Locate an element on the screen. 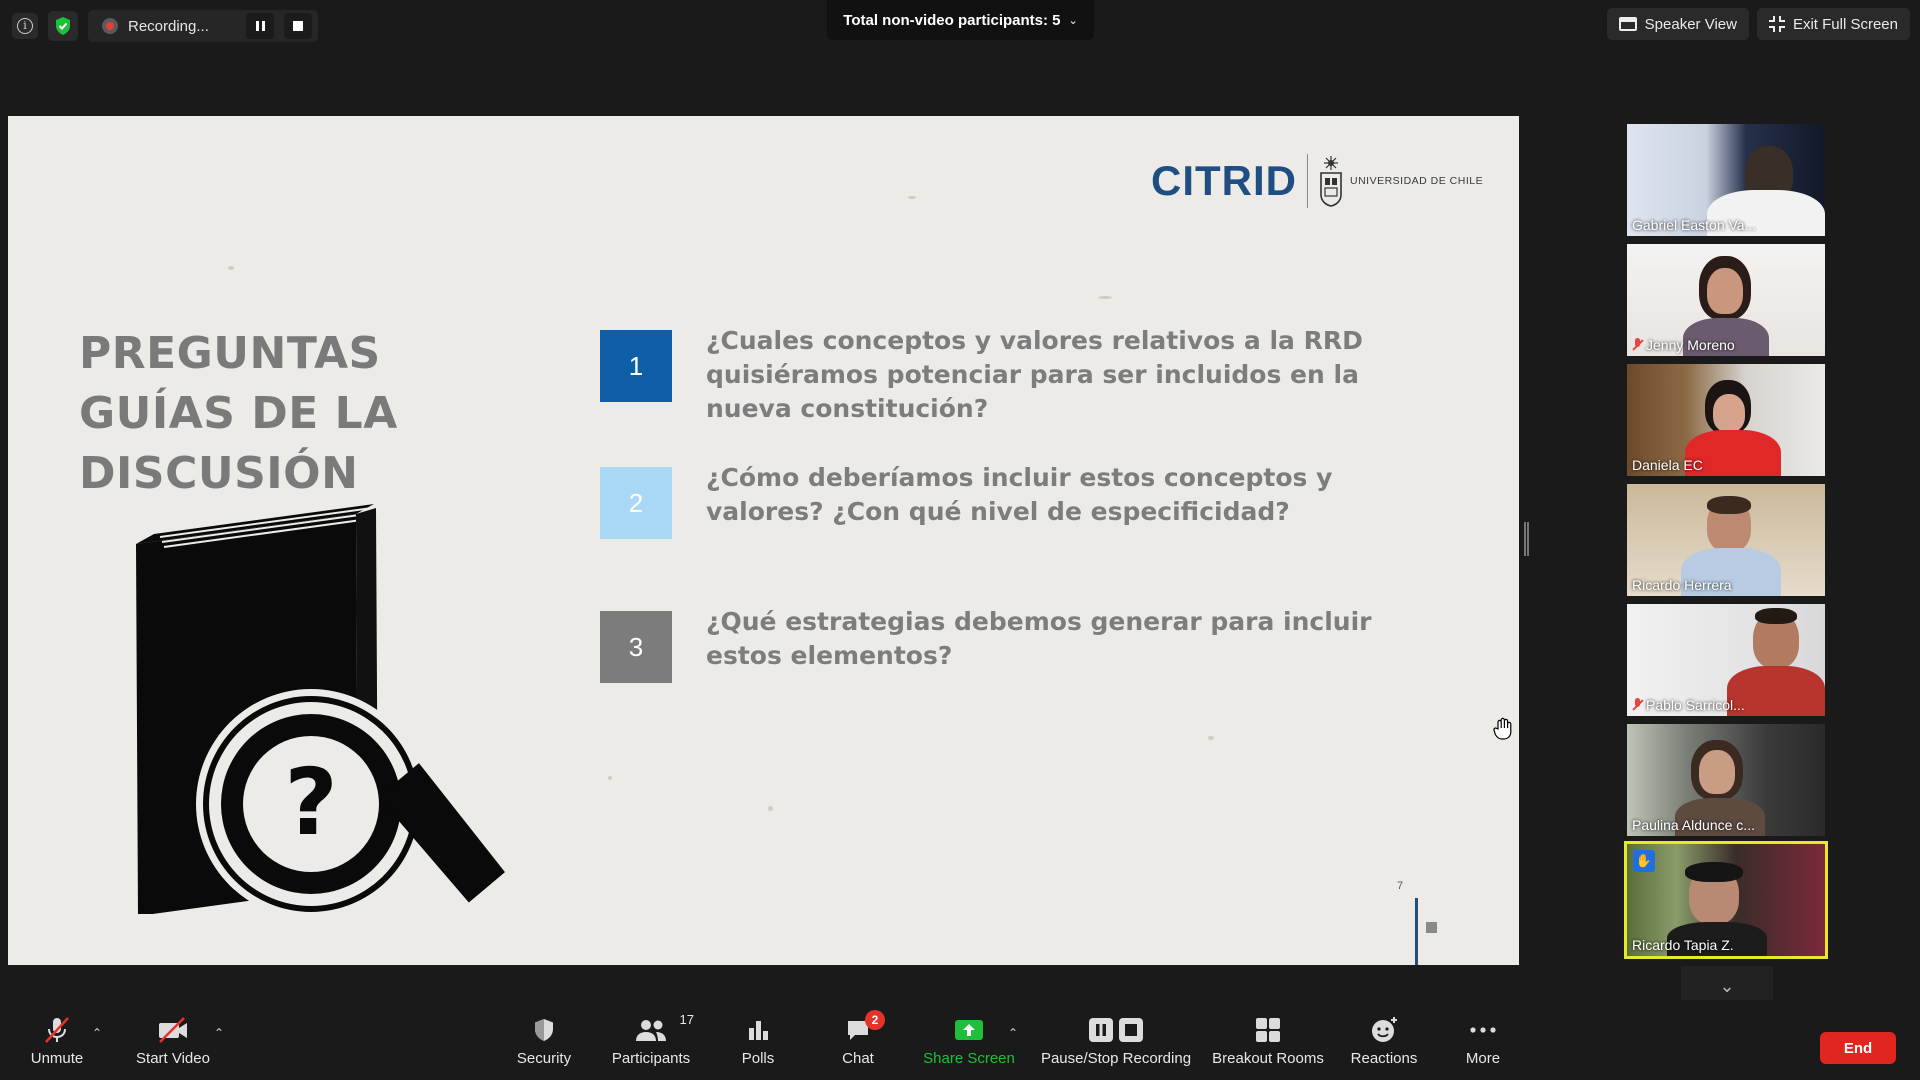 The height and width of the screenshot is (1080, 1920). share-screen-label: Share Screen is located at coordinates (969, 1058).